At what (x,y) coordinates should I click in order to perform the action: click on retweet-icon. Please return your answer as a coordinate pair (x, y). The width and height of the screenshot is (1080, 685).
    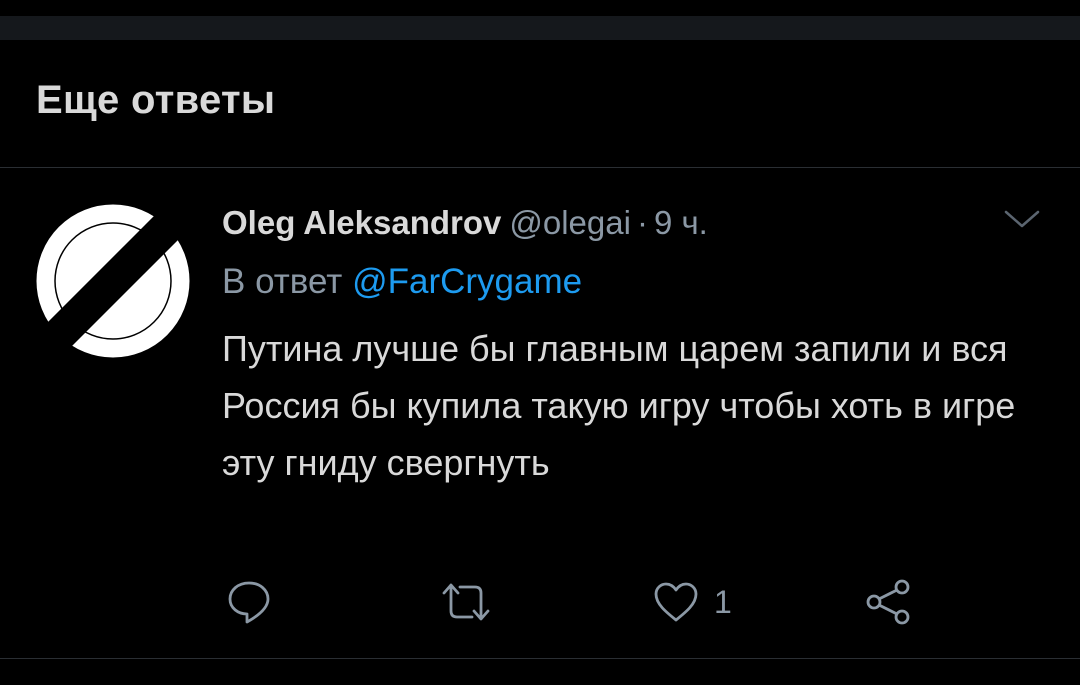
    Looking at the image, I should click on (466, 602).